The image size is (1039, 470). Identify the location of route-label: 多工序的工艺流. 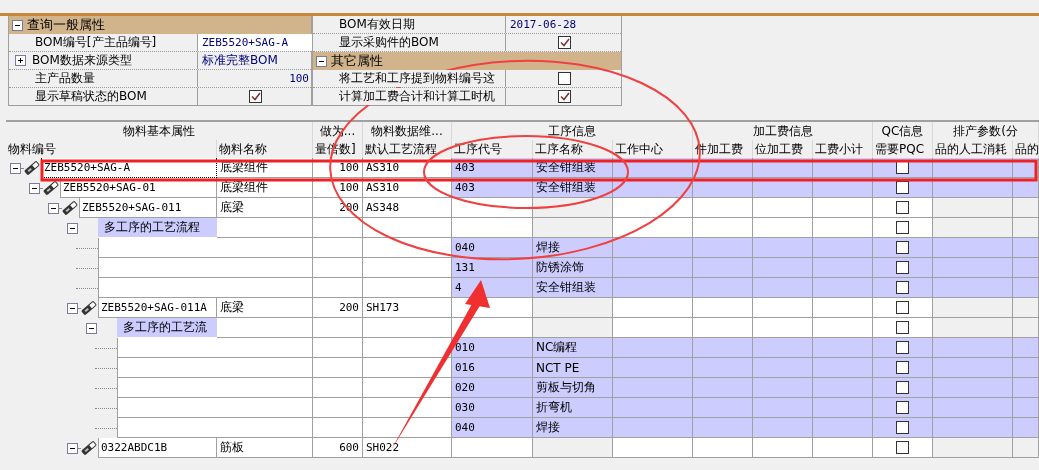
(167, 328).